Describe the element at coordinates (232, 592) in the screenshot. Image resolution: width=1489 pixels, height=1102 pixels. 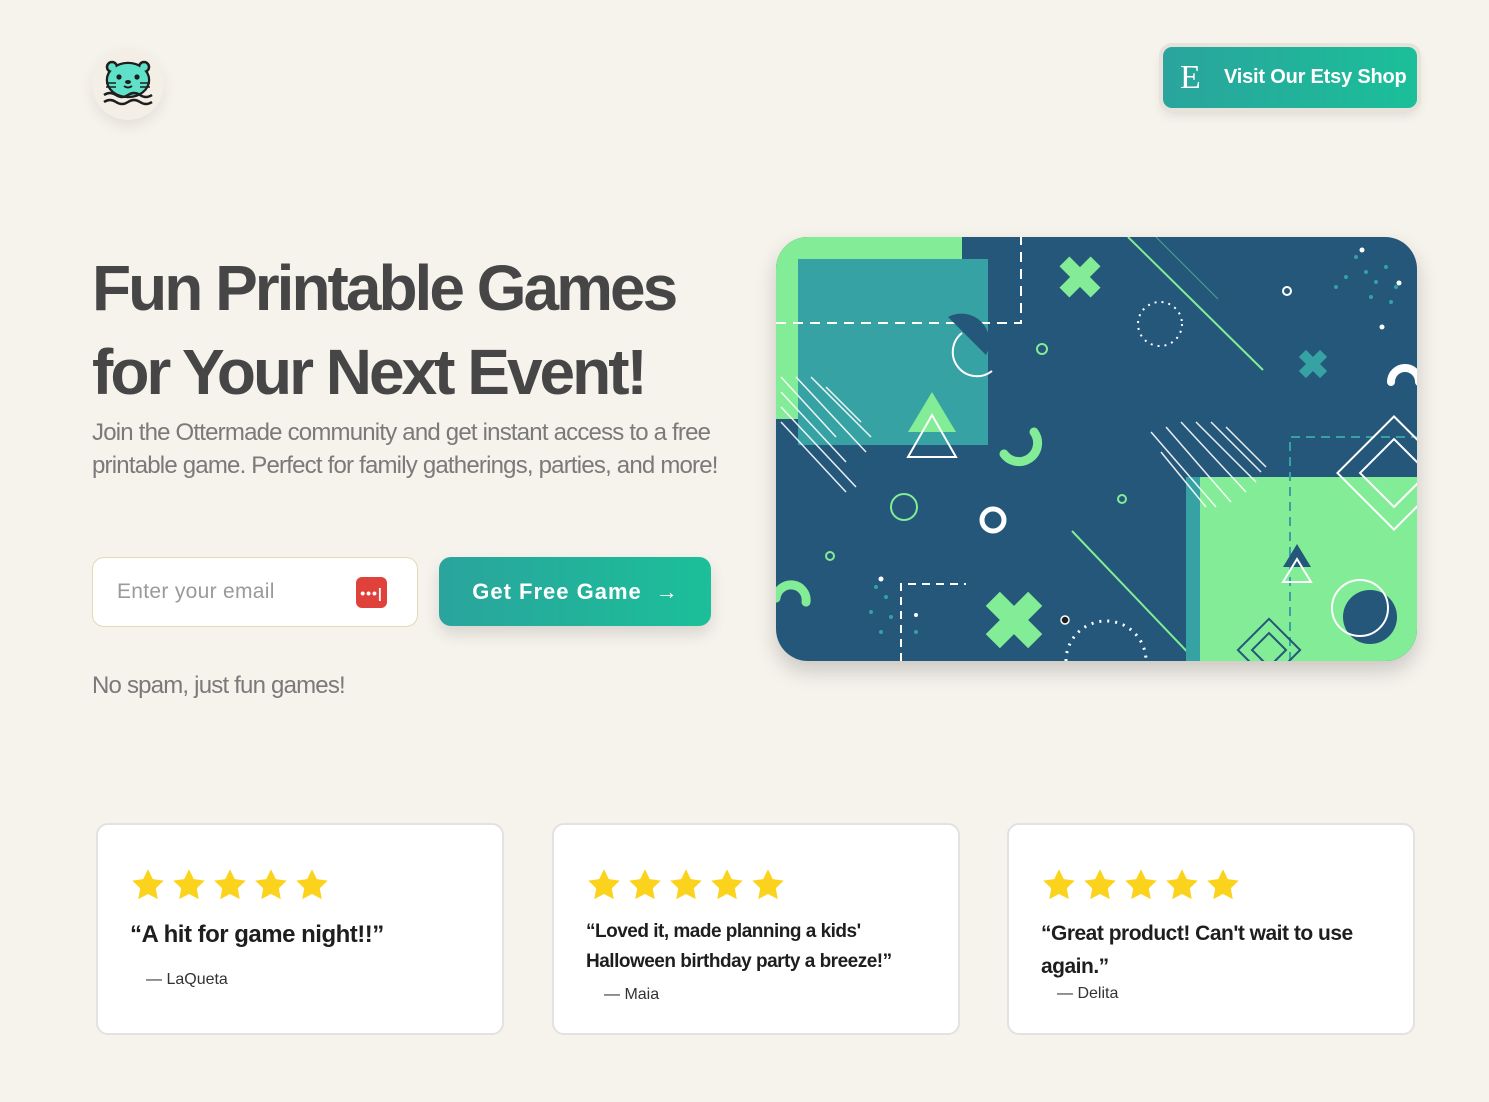
I see `email-input` at that location.